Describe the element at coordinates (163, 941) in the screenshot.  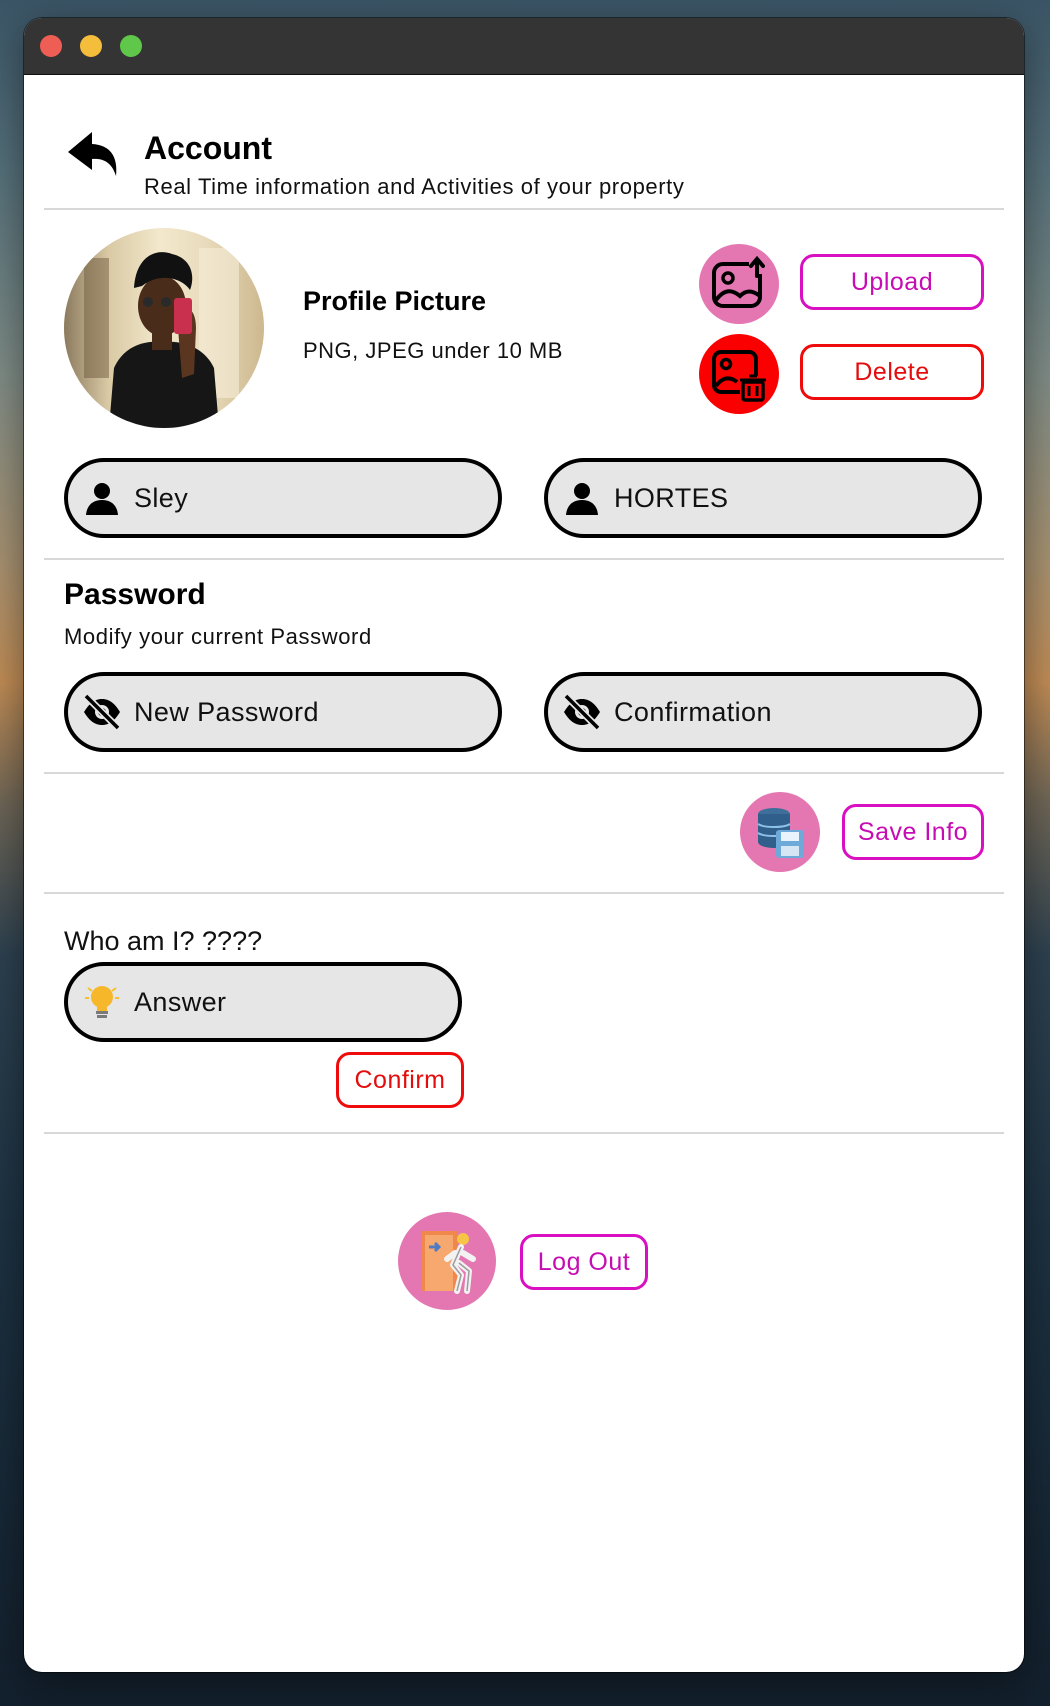
I see `security-question: Who am I? ????` at that location.